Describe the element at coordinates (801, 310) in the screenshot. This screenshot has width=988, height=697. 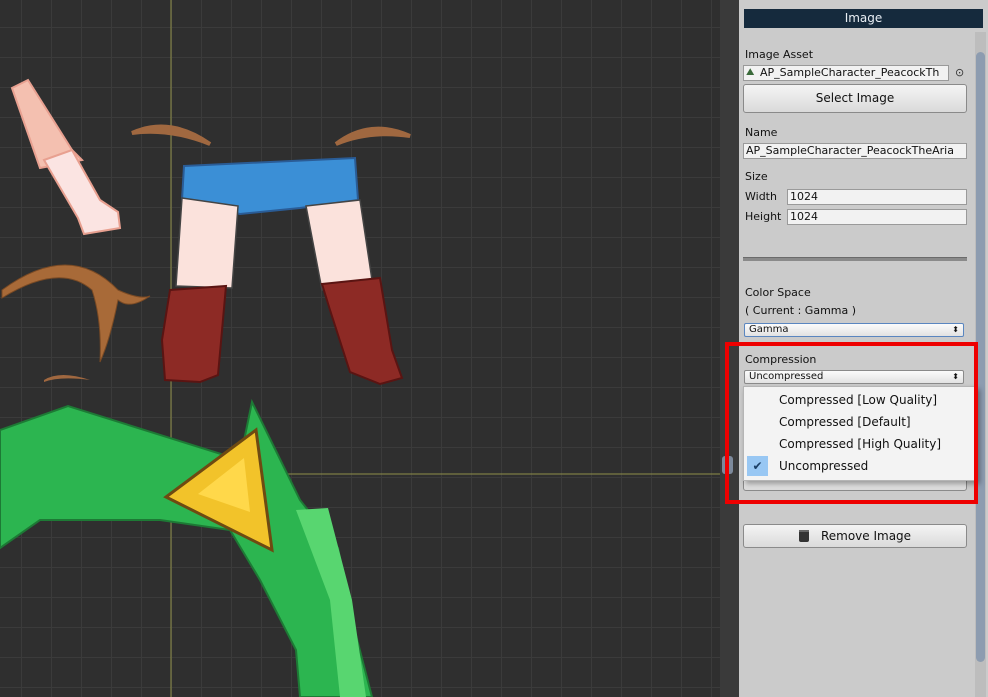
I see `color-space-current: ( Current : Gamma )` at that location.